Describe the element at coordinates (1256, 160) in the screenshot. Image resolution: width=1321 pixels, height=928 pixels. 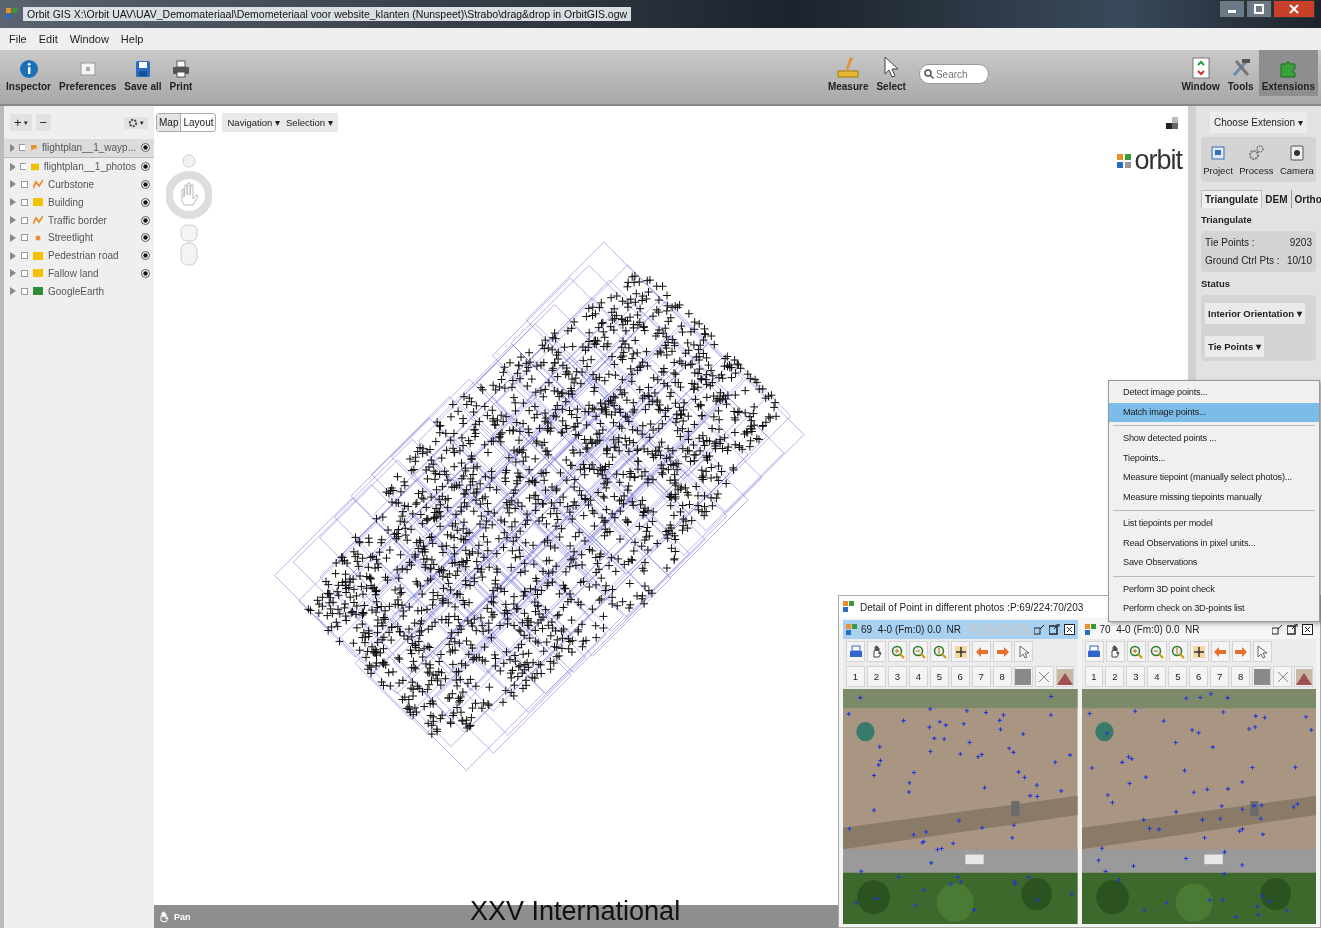
I see `extension-button: Process` at that location.